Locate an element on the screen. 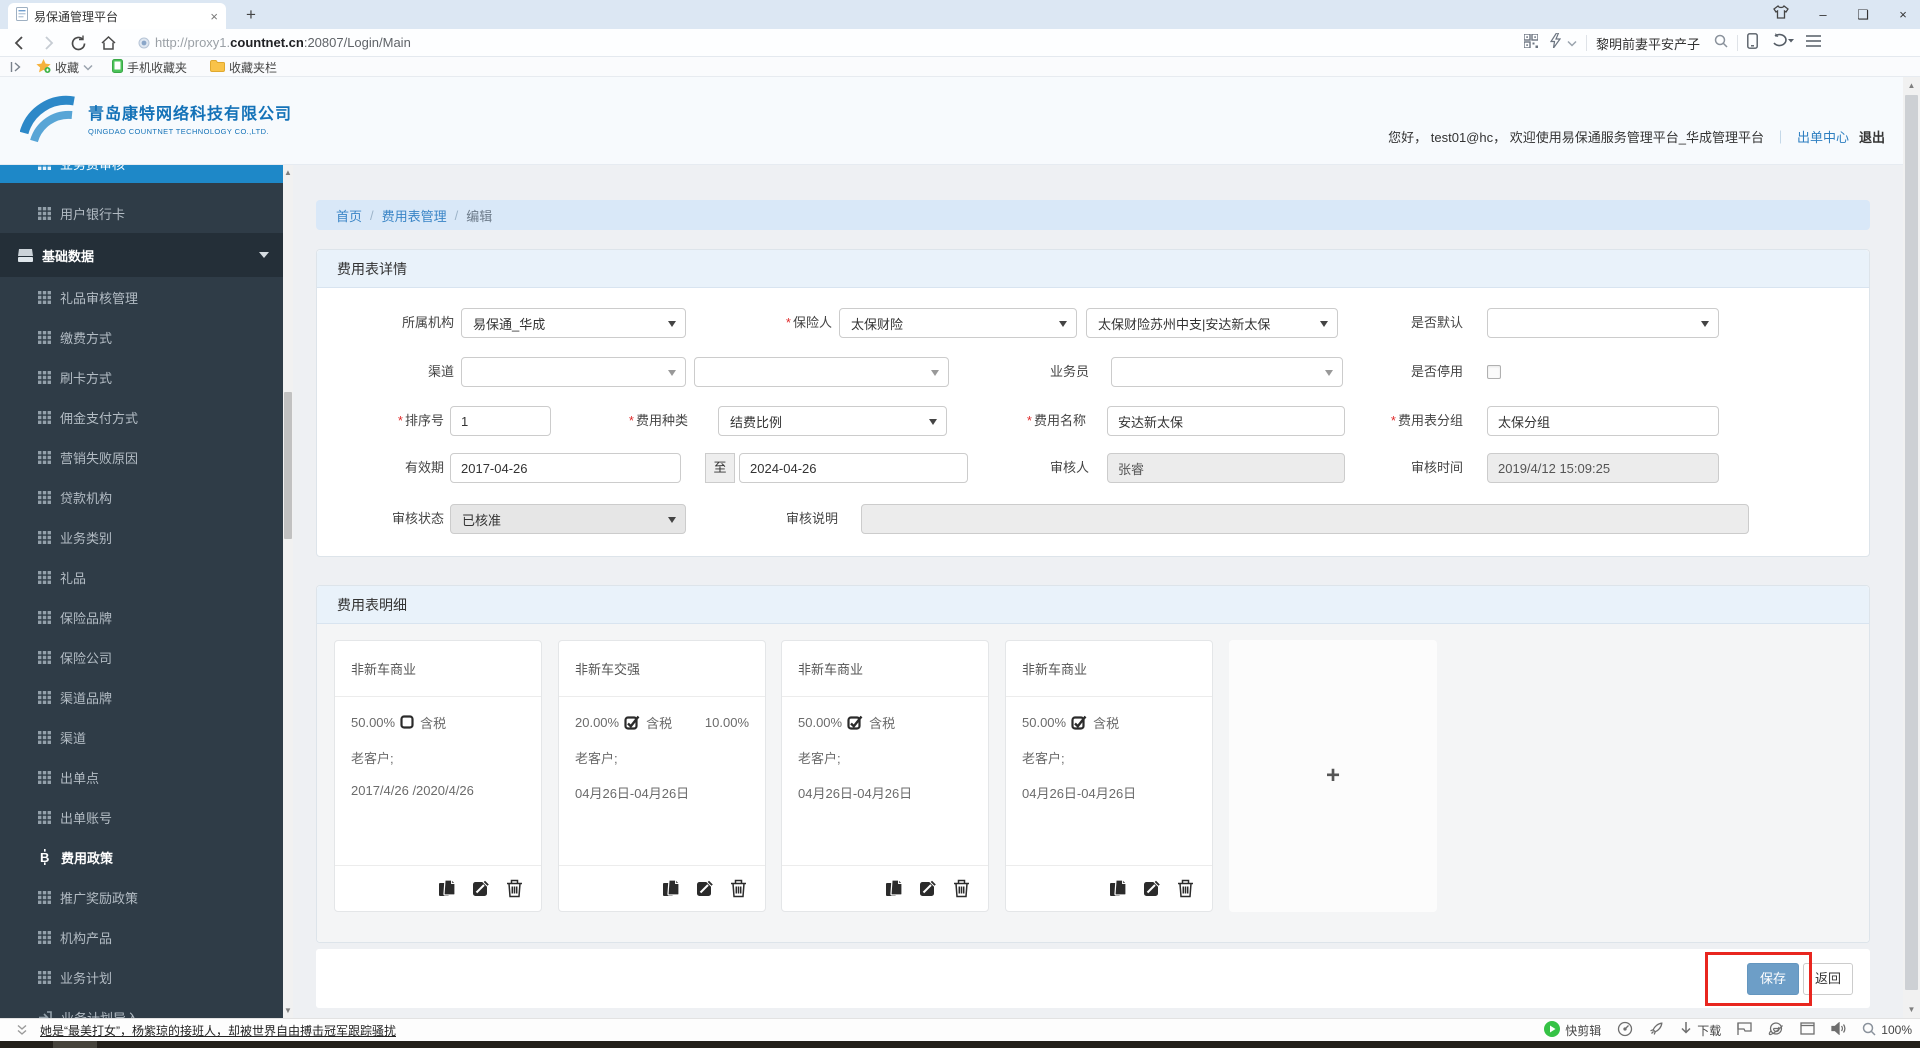  sidebar-item-insurance-brand: 保险品牌 is located at coordinates (141, 617).